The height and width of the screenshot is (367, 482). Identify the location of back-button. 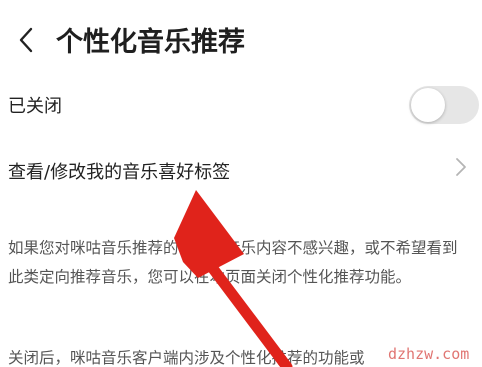
(26, 40).